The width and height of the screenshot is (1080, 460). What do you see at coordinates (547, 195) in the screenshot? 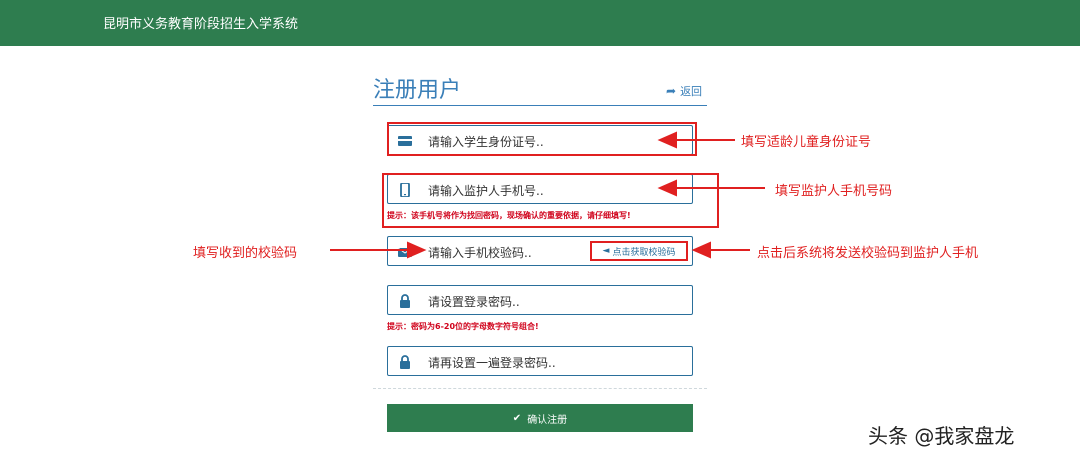
I see `annotation-arrows` at bounding box center [547, 195].